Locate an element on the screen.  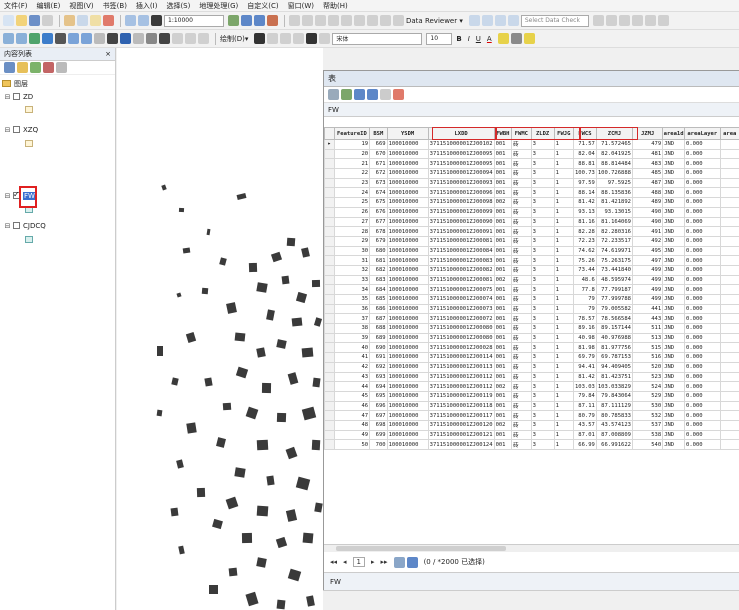
collapse-icon: ⊟ is located at coordinates (7, 226).